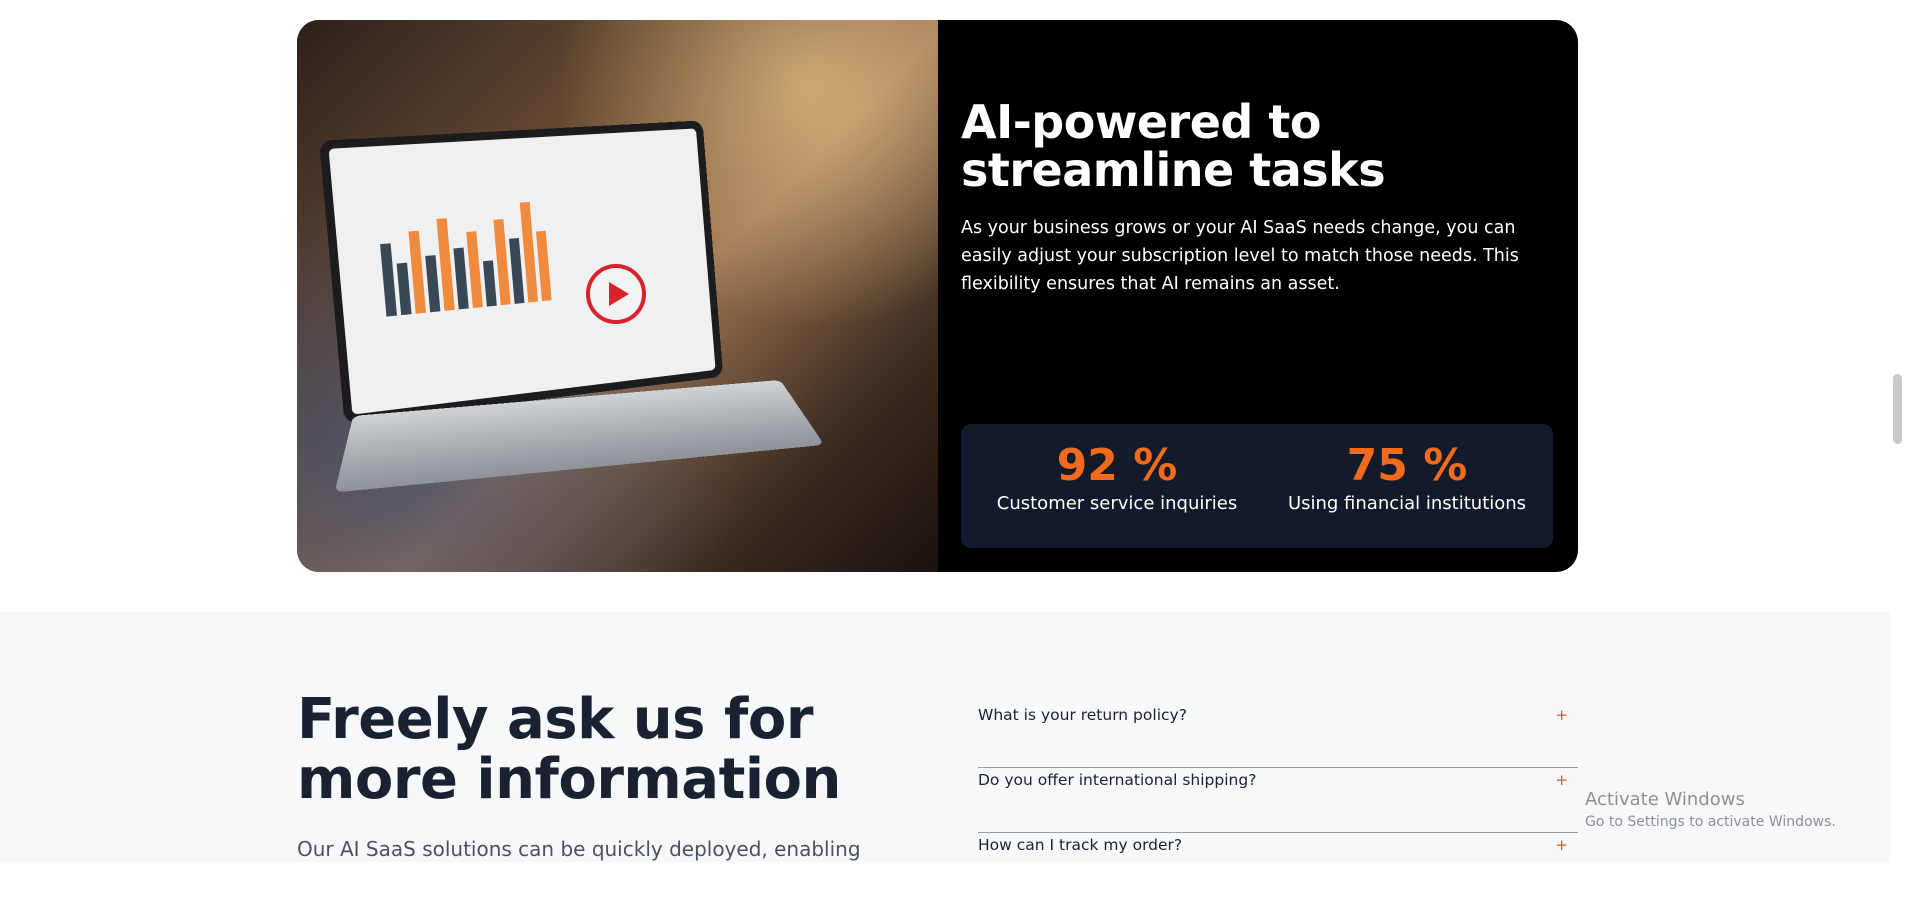  Describe the element at coordinates (1117, 503) in the screenshot. I see `stat-label: Customer service inquiries` at that location.